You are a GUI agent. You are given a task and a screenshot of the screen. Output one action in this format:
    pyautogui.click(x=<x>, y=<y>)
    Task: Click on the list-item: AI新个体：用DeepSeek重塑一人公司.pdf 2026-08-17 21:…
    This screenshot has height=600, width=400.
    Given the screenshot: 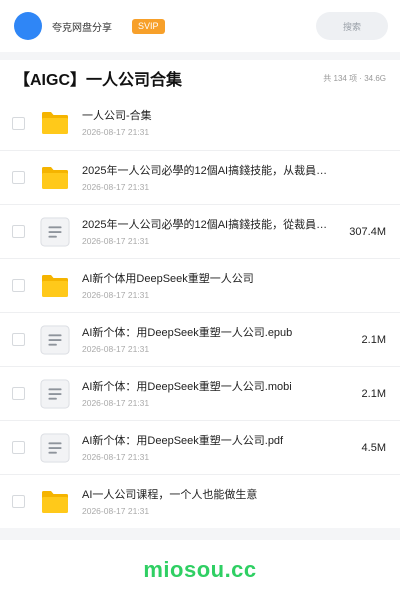 What is the action you would take?
    pyautogui.click(x=200, y=447)
    